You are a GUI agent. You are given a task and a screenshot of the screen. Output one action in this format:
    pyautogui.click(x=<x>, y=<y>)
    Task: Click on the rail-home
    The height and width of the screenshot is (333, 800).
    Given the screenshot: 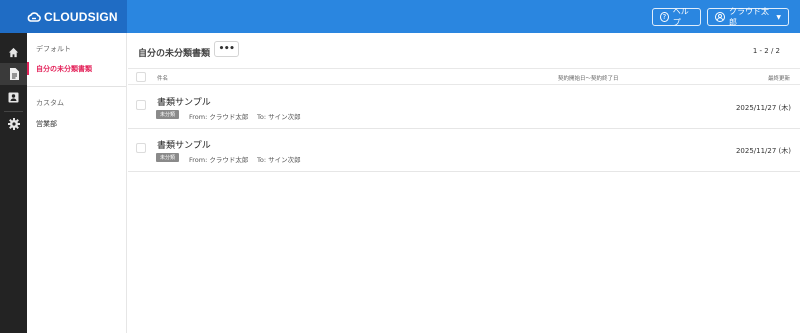 What is the action you would take?
    pyautogui.click(x=13, y=52)
    